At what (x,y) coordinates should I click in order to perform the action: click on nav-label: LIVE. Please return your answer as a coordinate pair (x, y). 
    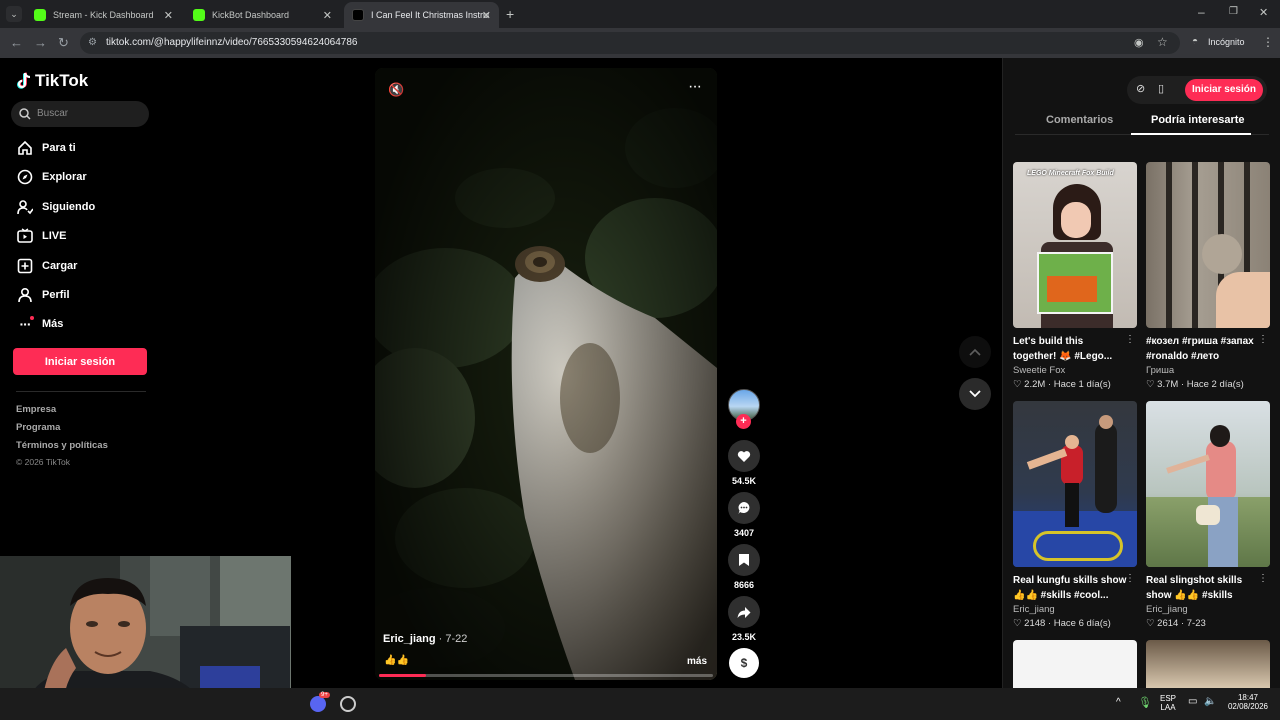
    Looking at the image, I should click on (54, 236).